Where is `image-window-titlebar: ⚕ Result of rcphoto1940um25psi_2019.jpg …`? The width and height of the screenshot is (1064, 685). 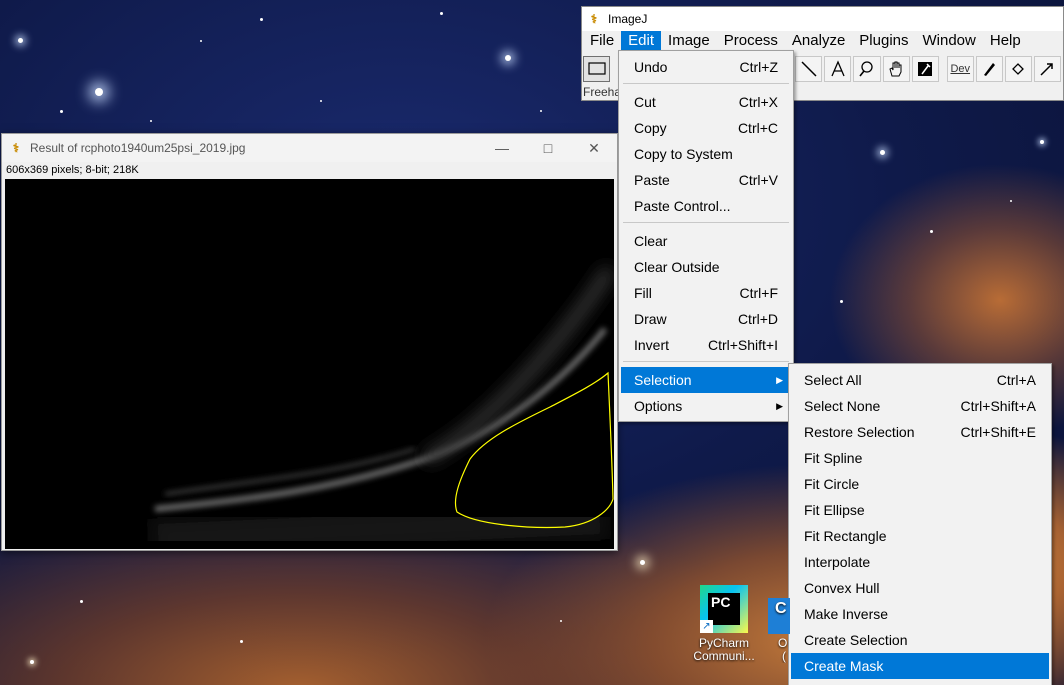 image-window-titlebar: ⚕ Result of rcphoto1940um25psi_2019.jpg … is located at coordinates (309, 148).